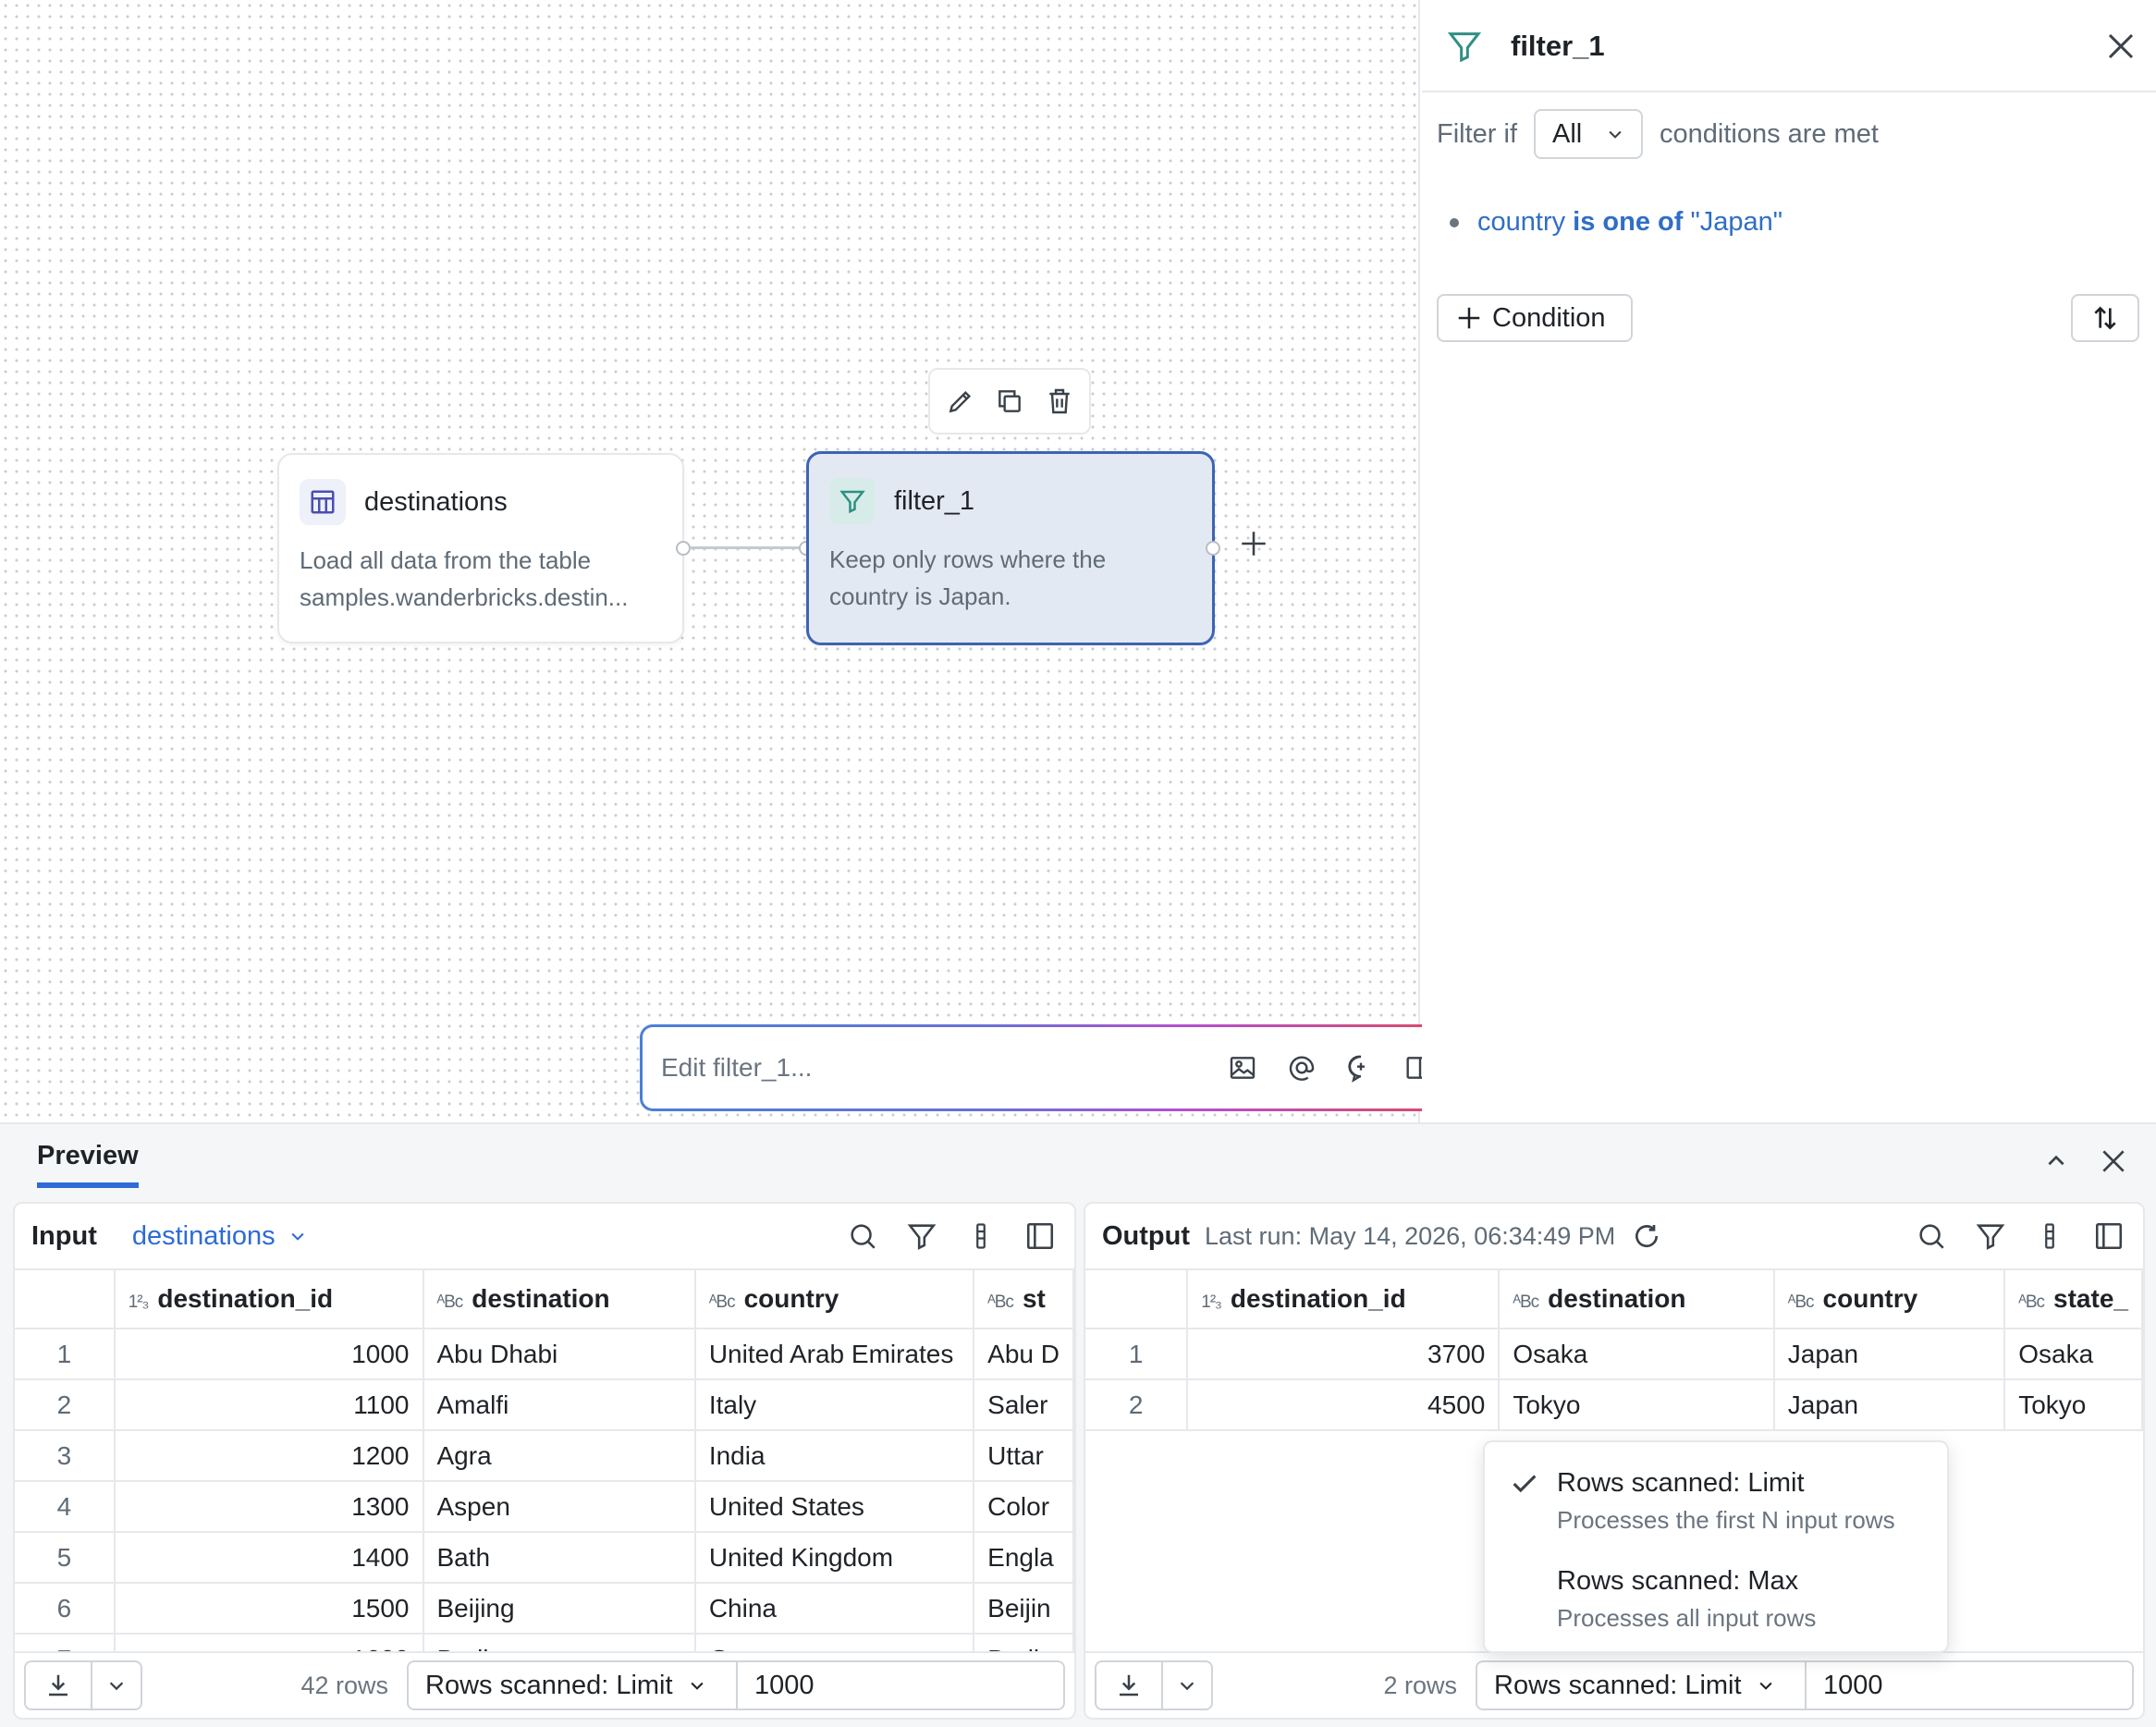  Describe the element at coordinates (1614, 1354) in the screenshot. I see `table-row: 1 3700 Osaka Japan Osaka` at that location.